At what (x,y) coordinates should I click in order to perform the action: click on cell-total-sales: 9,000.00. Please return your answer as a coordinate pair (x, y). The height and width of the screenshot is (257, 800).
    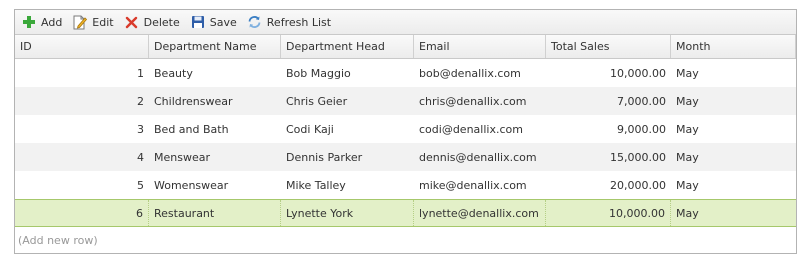
    Looking at the image, I should click on (641, 129).